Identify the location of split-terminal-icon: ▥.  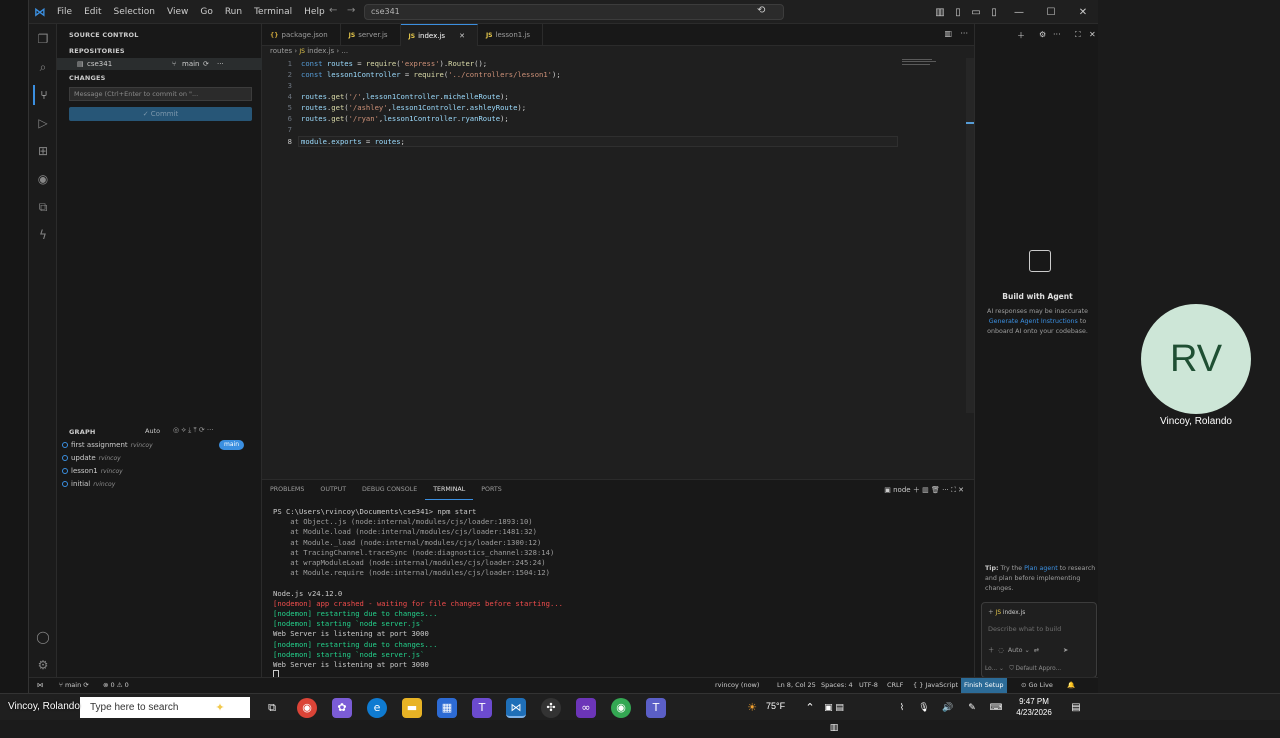
(925, 490).